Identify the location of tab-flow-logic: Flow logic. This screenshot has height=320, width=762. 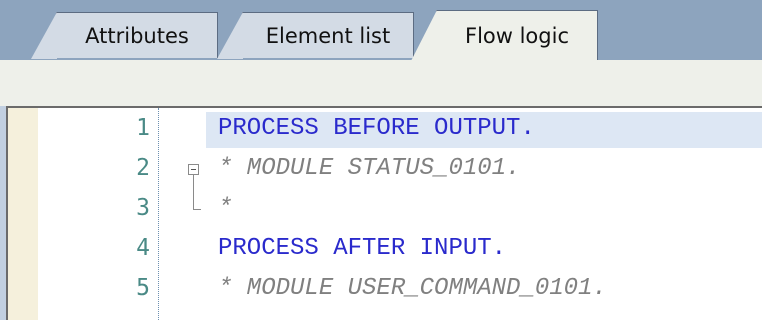
(504, 35).